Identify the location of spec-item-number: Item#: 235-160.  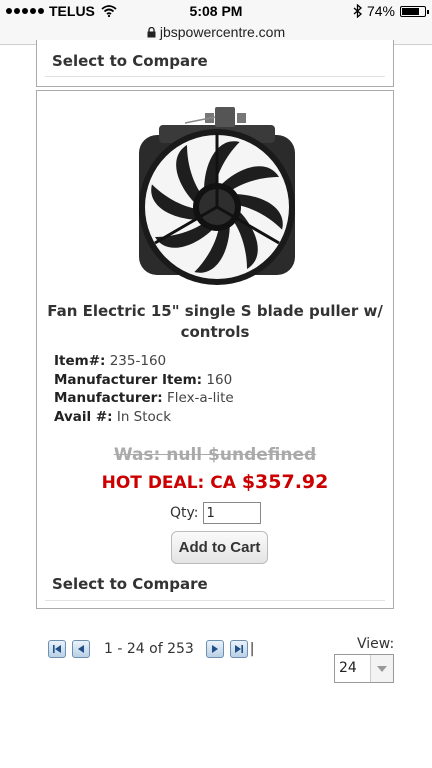
(144, 361).